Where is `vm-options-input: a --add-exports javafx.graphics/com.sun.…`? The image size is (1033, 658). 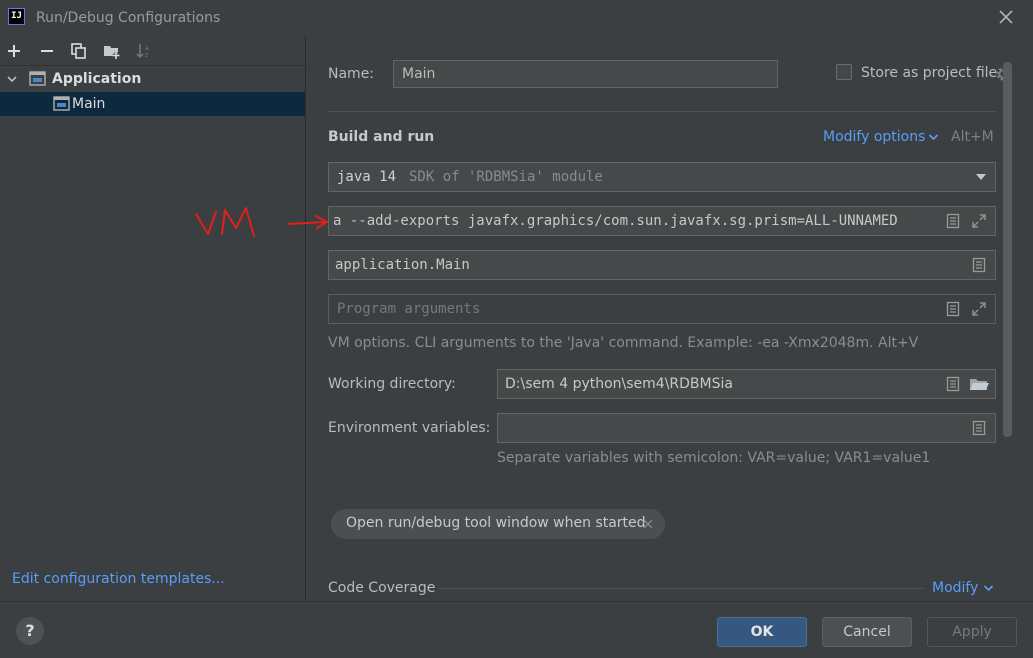
vm-options-input: a --add-exports javafx.graphics/com.sun.… is located at coordinates (662, 221).